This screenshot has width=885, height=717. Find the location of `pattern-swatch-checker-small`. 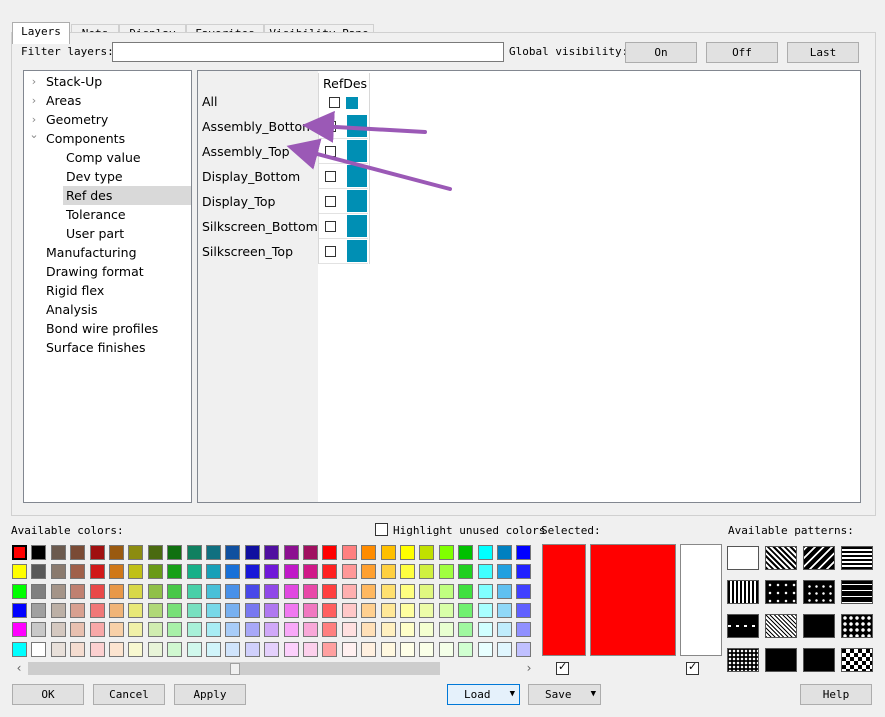

pattern-swatch-checker-small is located at coordinates (743, 660).